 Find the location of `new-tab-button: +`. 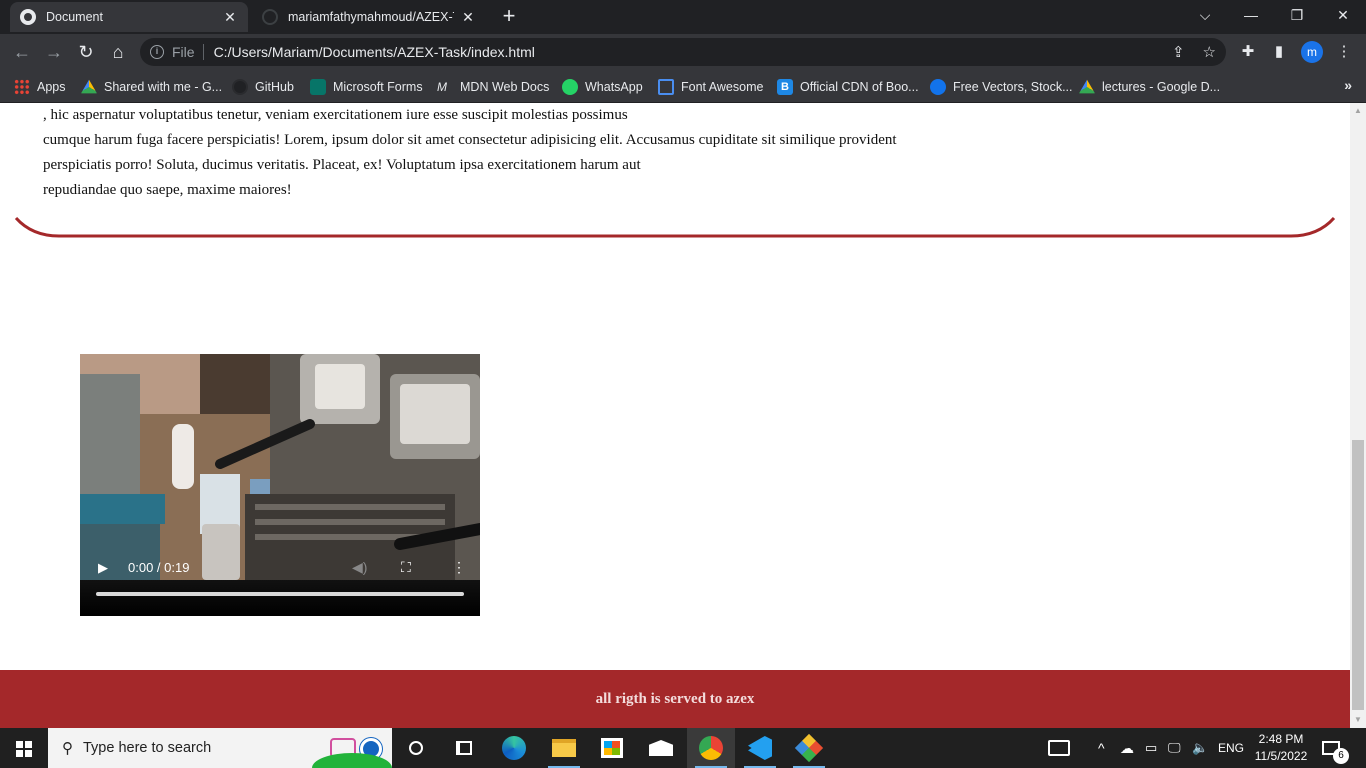

new-tab-button: + is located at coordinates (509, 17).